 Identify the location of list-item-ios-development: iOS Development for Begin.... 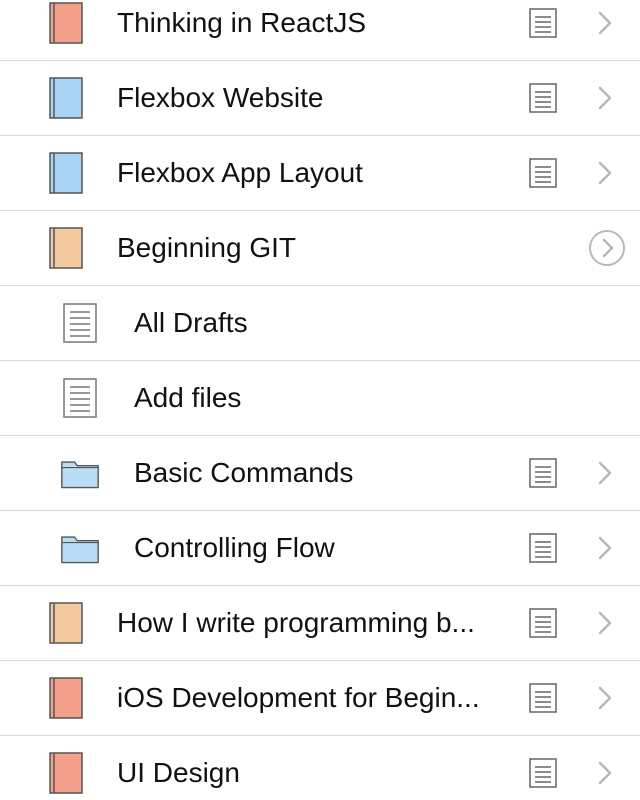
(320, 698).